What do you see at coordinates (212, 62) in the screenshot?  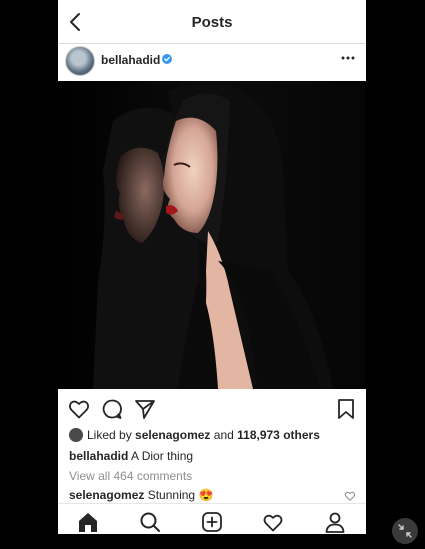 I see `post-header: bellahadid` at bounding box center [212, 62].